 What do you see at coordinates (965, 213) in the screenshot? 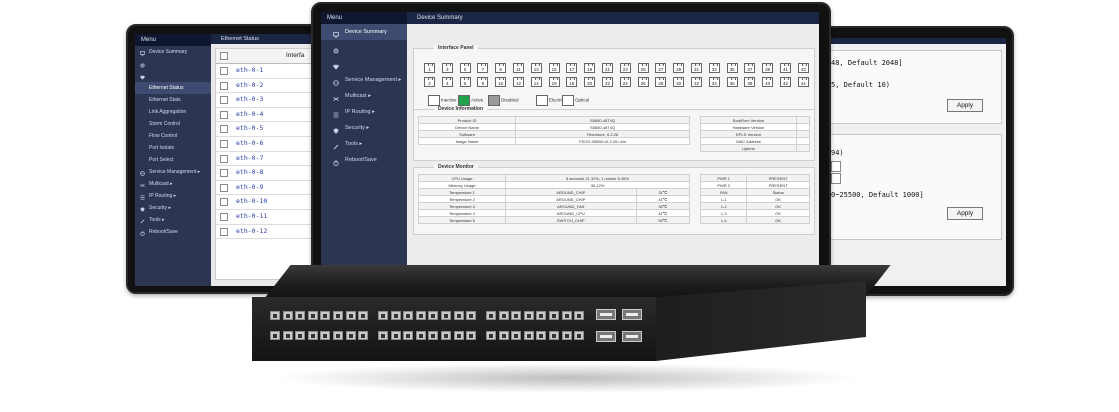
I see `apply-button-2: Apply` at bounding box center [965, 213].